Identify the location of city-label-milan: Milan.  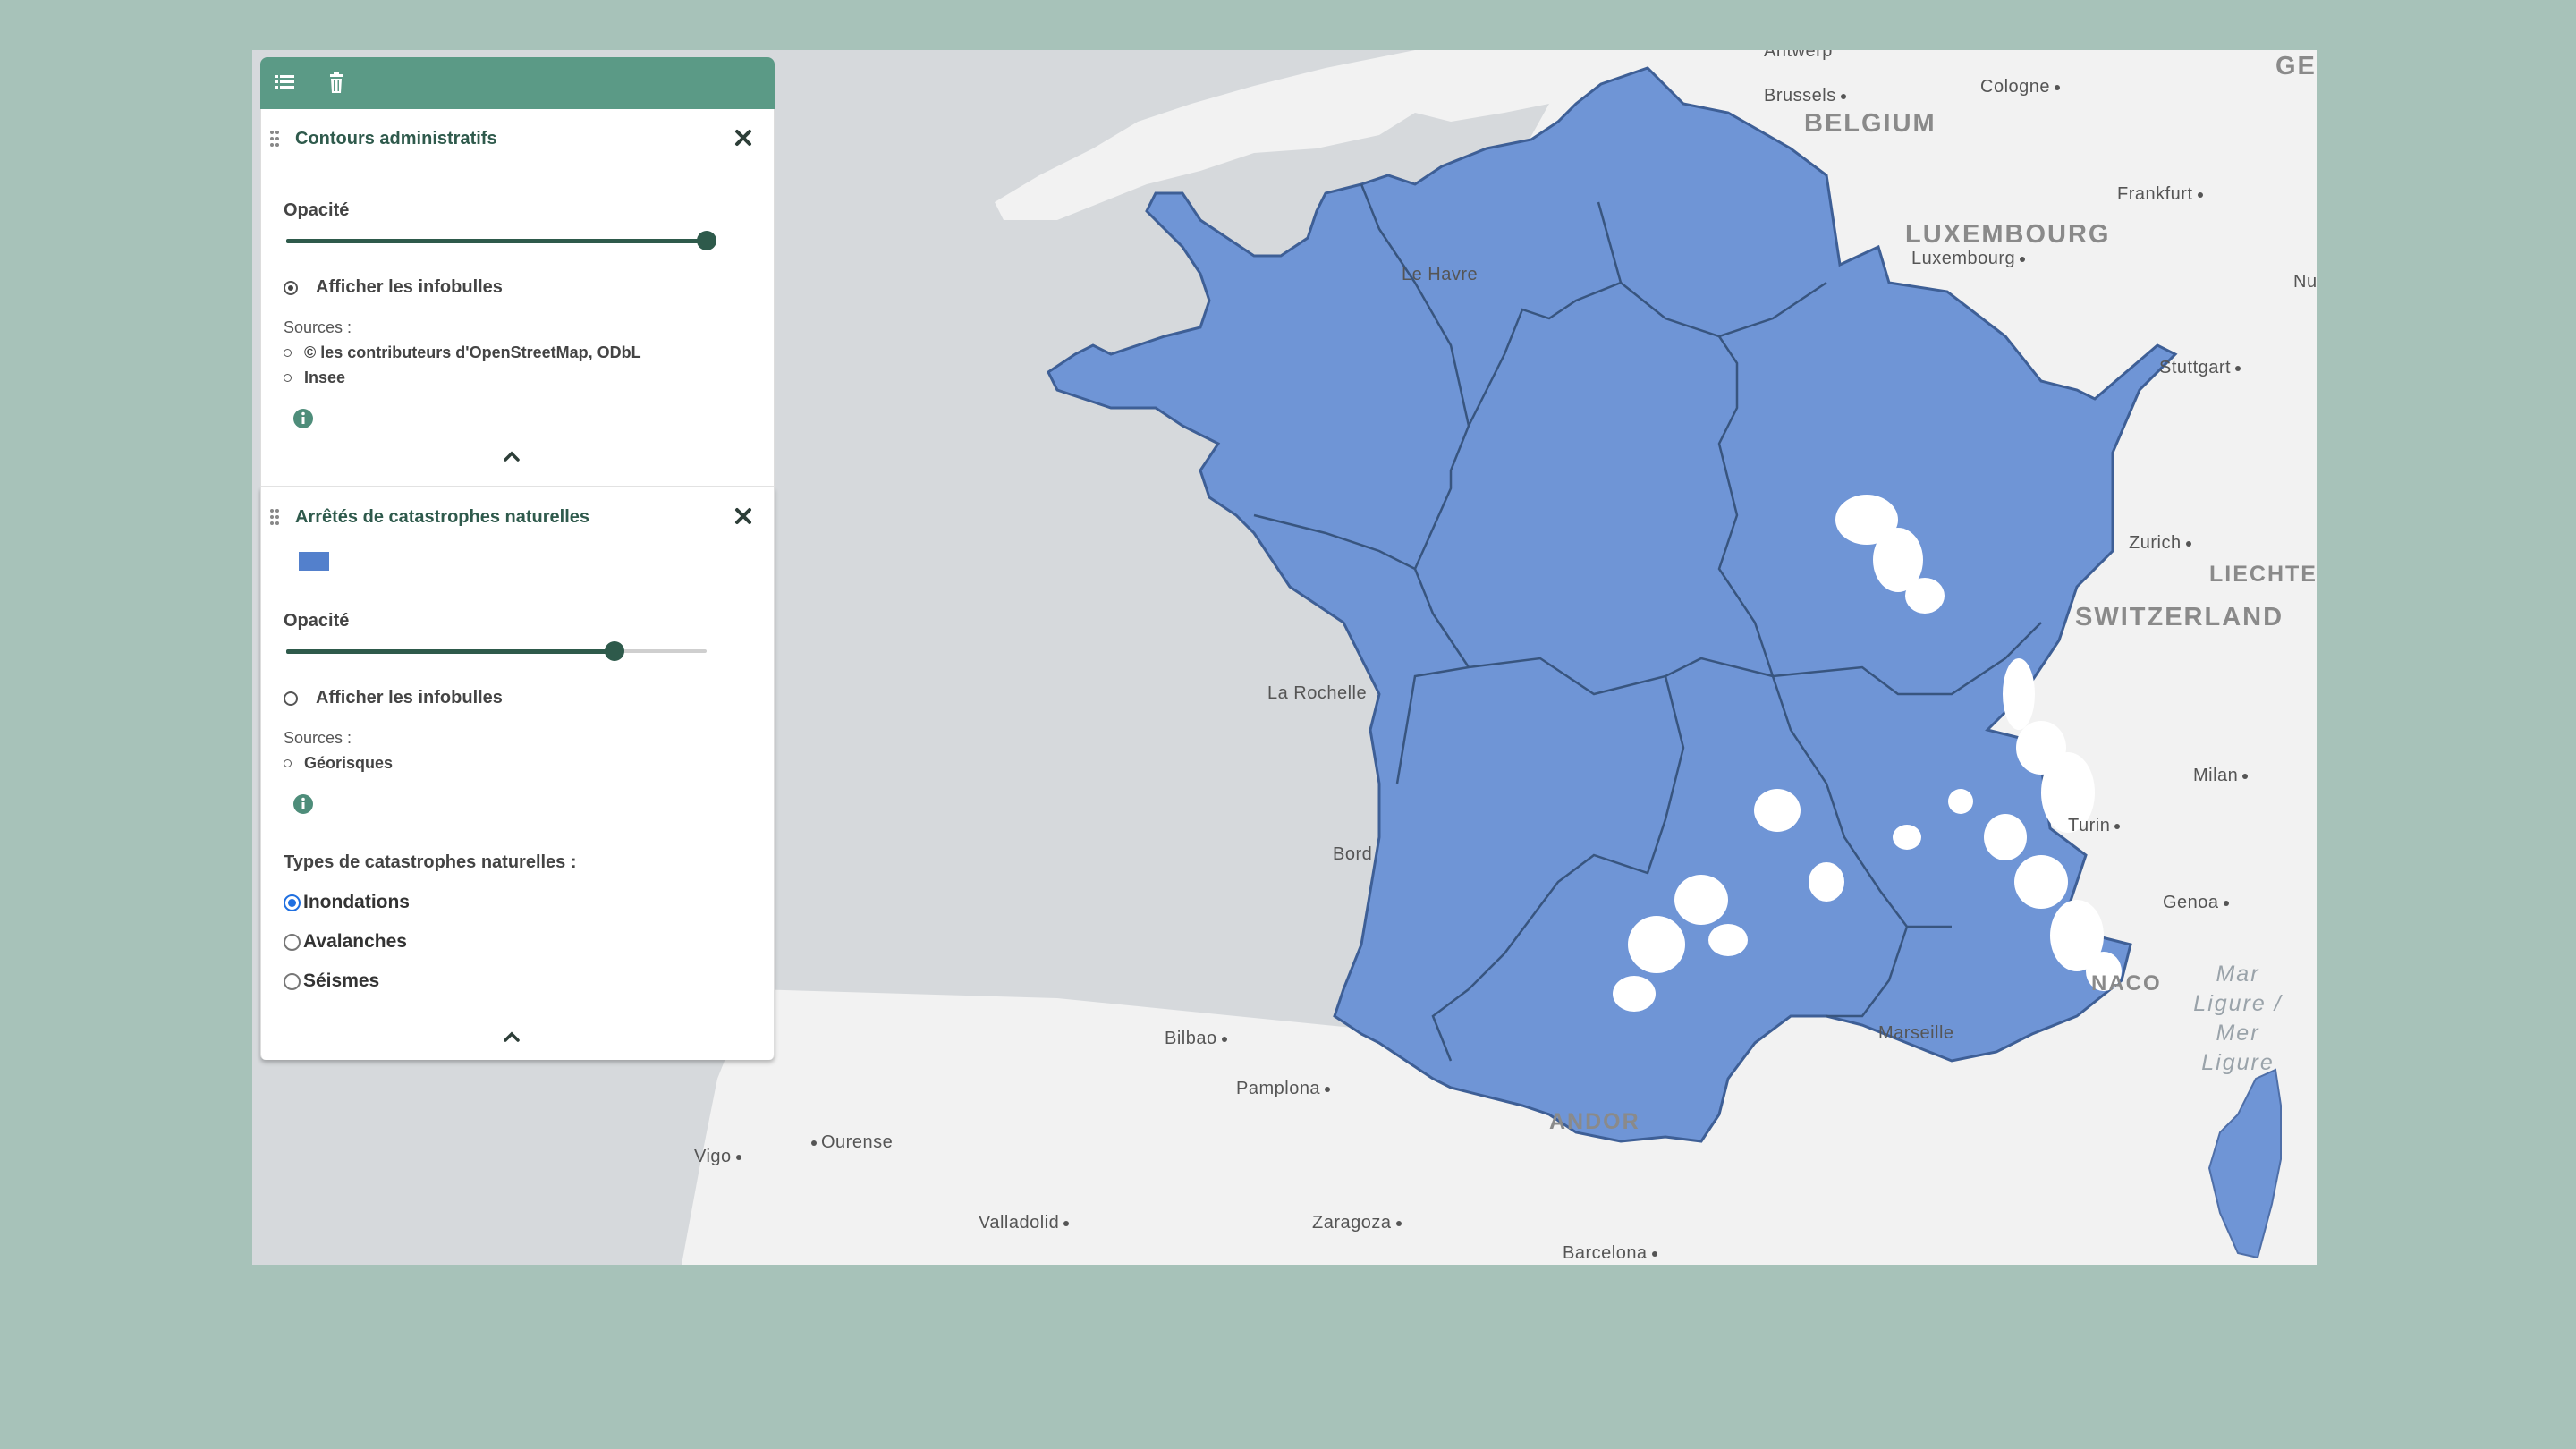
(2221, 776).